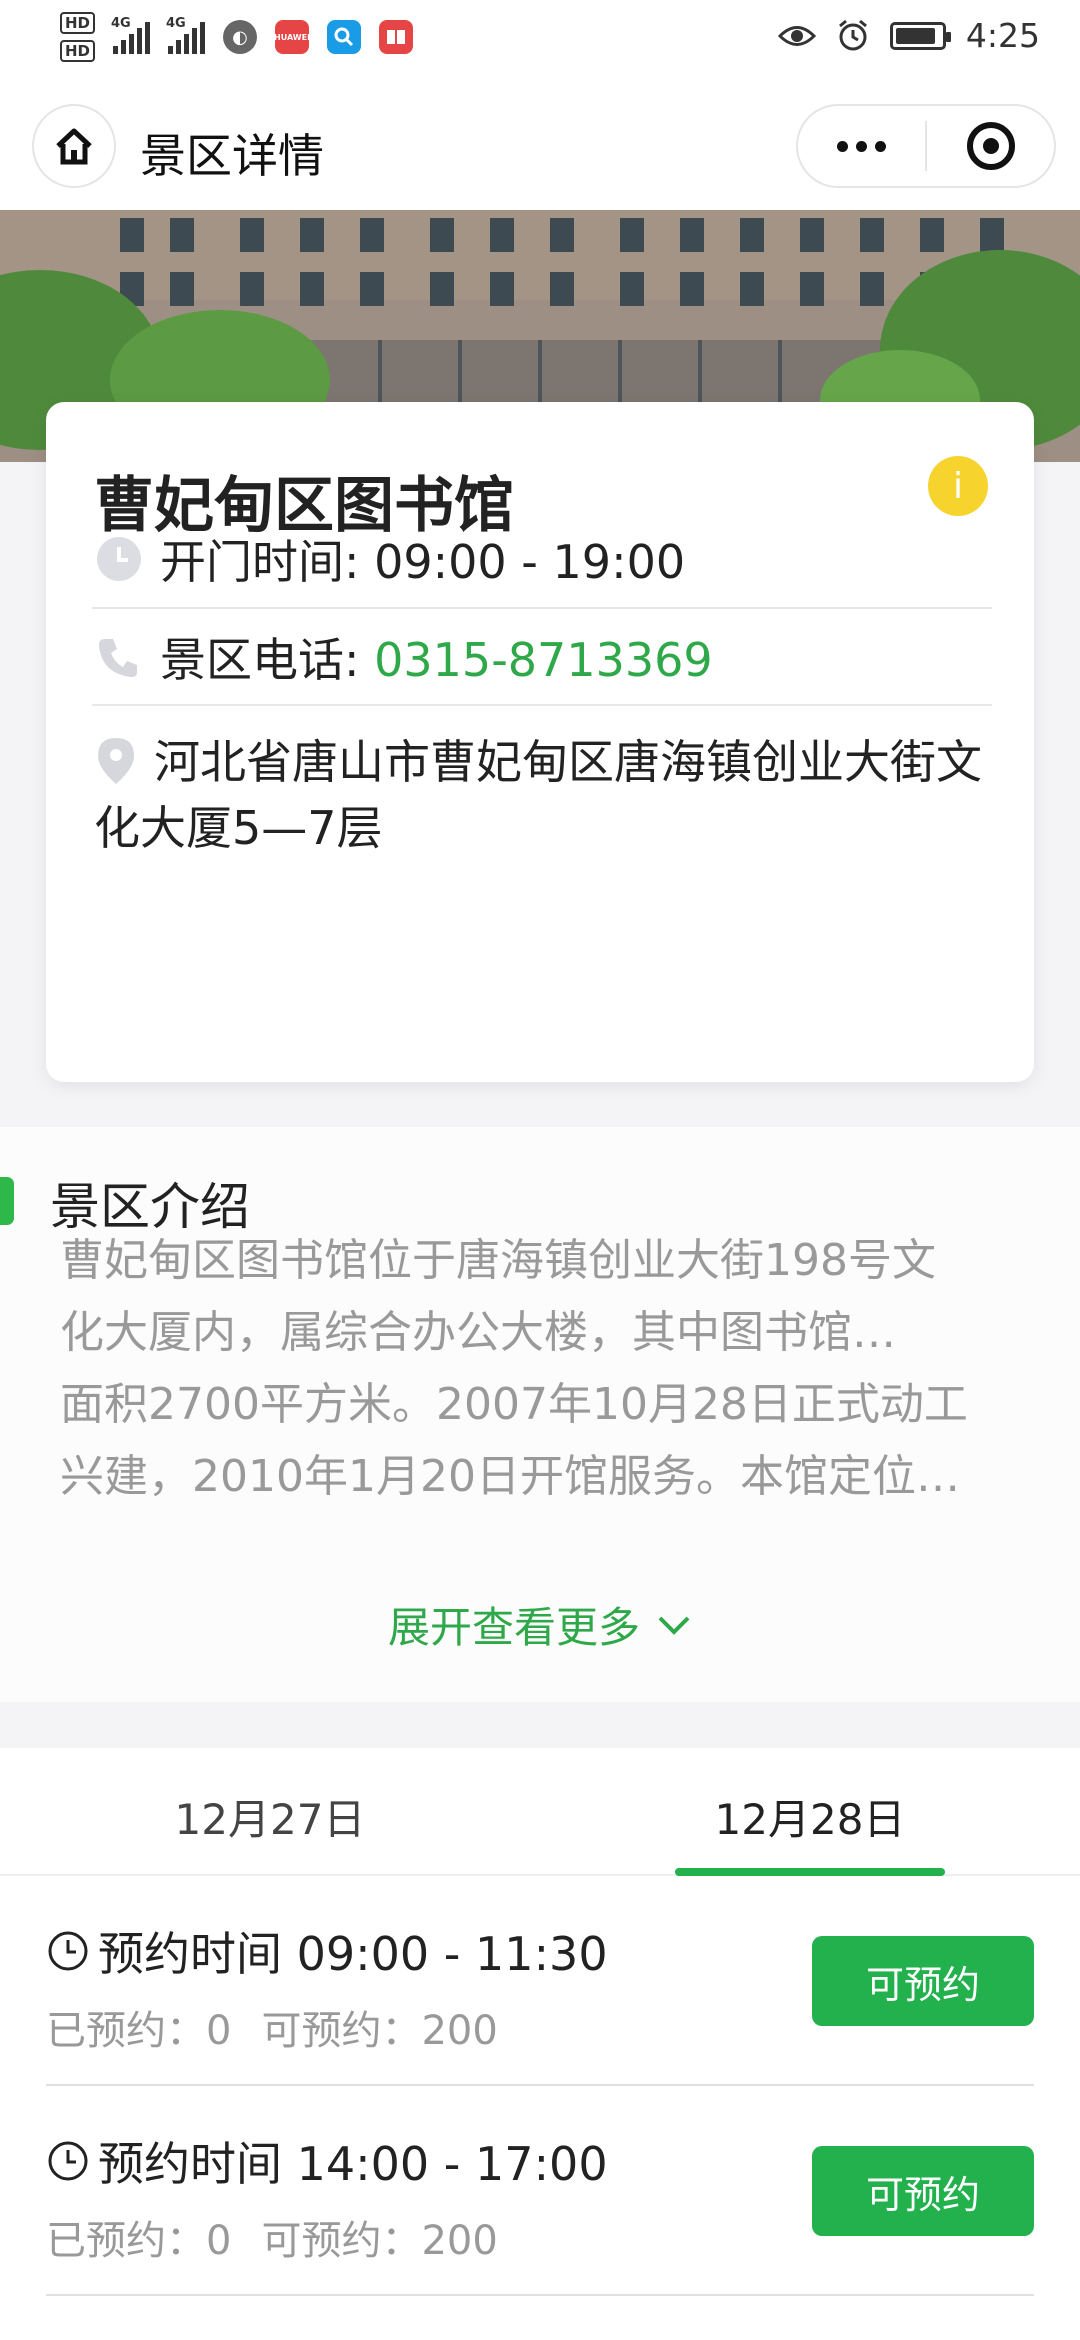  What do you see at coordinates (915, 35) in the screenshot?
I see `battery-fill` at bounding box center [915, 35].